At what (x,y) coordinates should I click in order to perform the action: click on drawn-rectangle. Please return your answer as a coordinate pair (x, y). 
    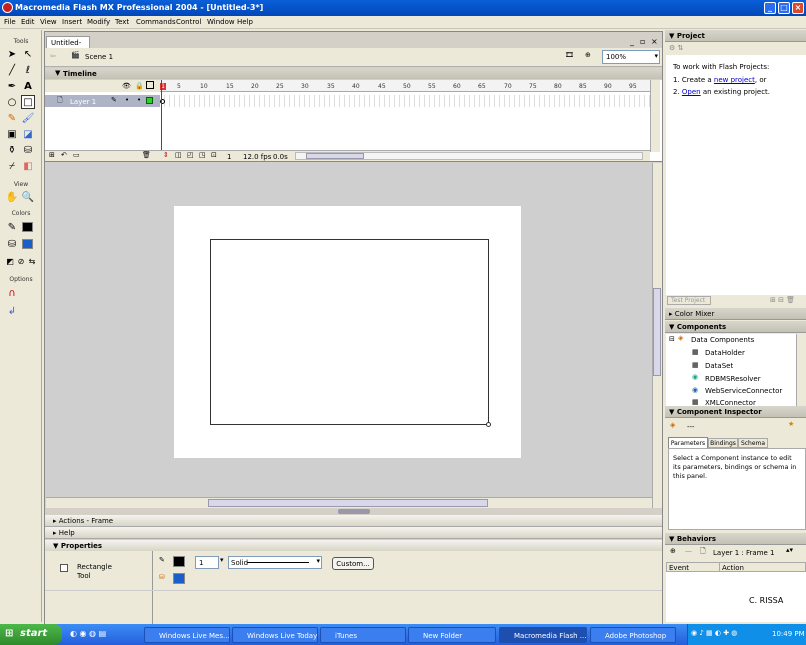
    Looking at the image, I should click on (349, 332).